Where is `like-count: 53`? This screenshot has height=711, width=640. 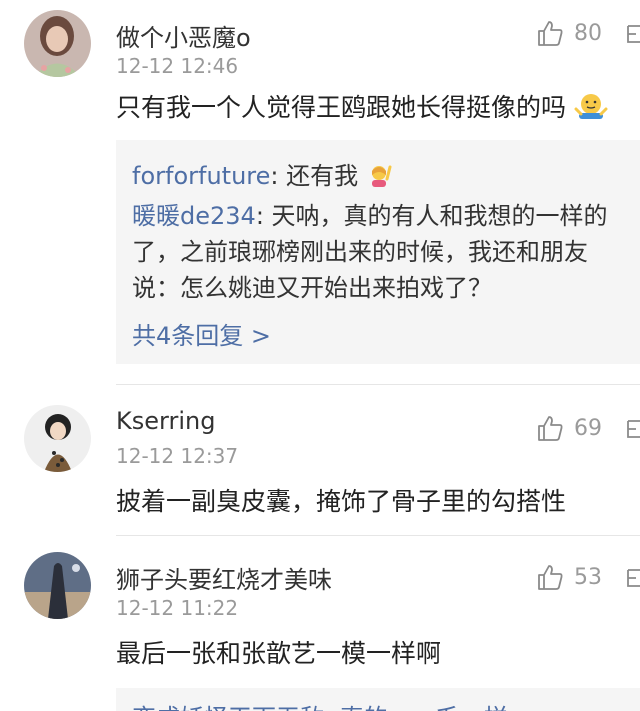
like-count: 53 is located at coordinates (588, 577).